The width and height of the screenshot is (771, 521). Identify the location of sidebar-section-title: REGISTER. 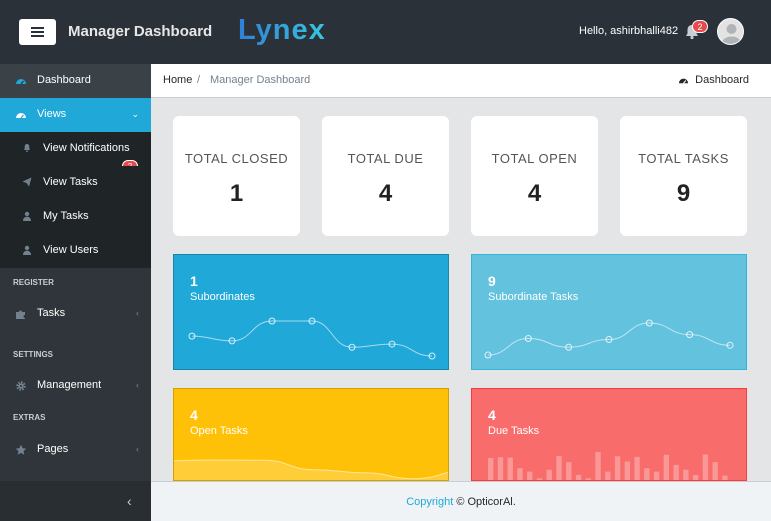
(33, 282).